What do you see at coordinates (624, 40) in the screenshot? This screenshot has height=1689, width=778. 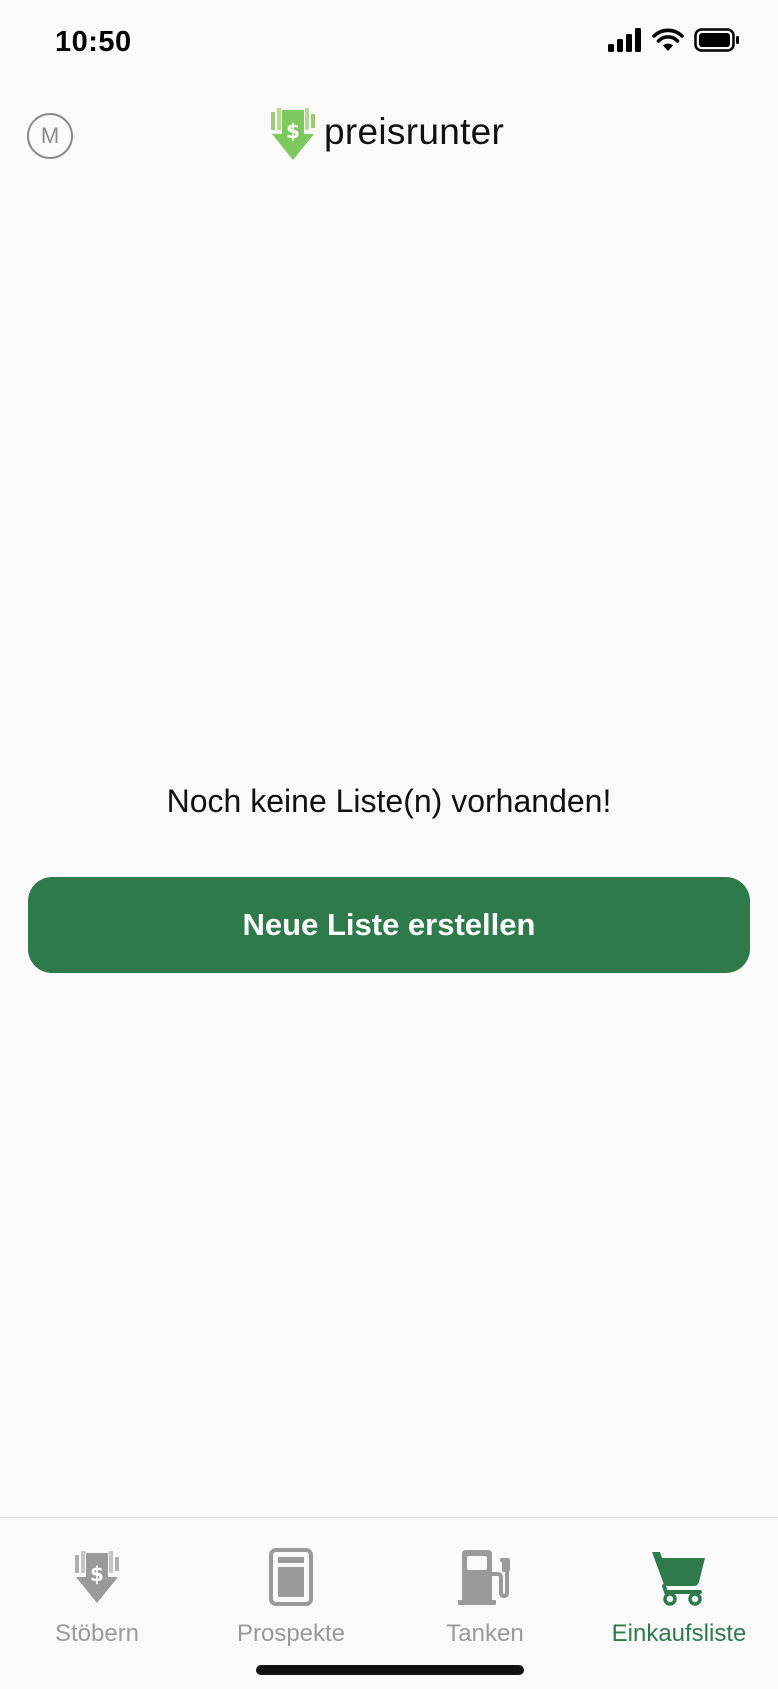 I see `cellular-signal-icon` at bounding box center [624, 40].